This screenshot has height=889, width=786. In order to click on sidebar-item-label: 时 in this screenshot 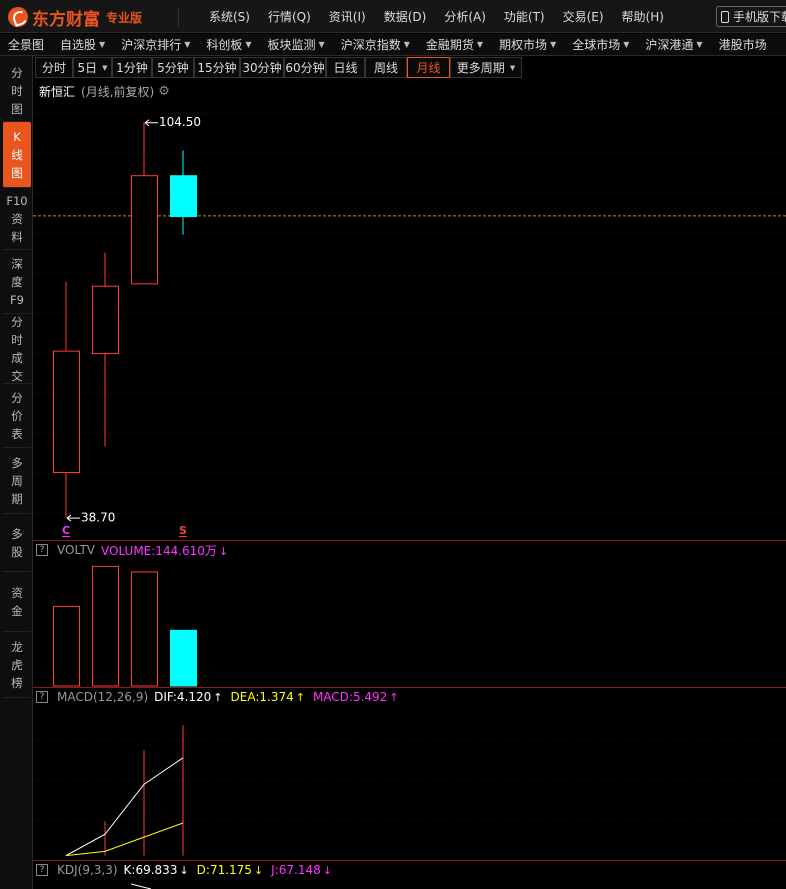, I will do `click(17, 339)`.